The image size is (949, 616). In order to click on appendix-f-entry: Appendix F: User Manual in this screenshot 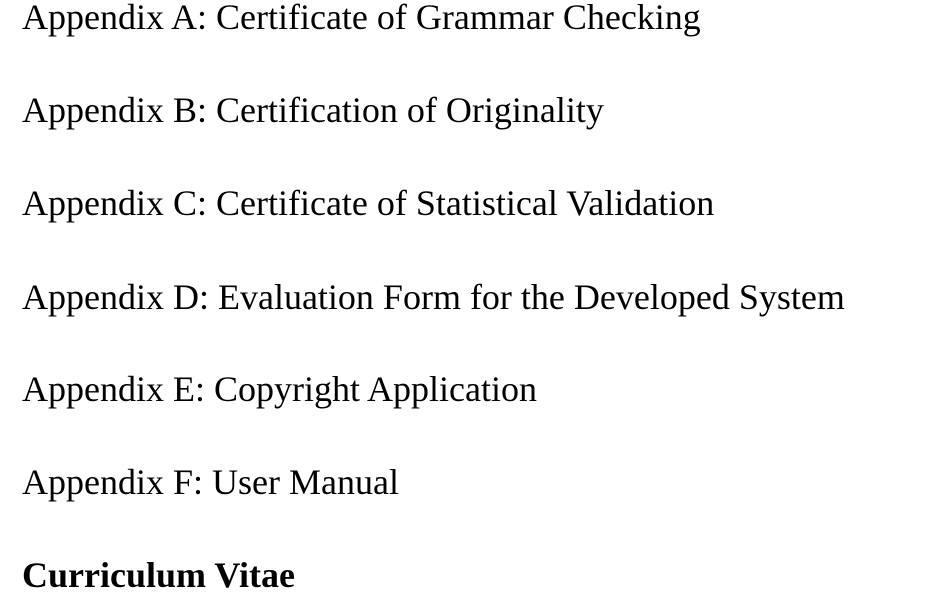, I will do `click(210, 482)`.